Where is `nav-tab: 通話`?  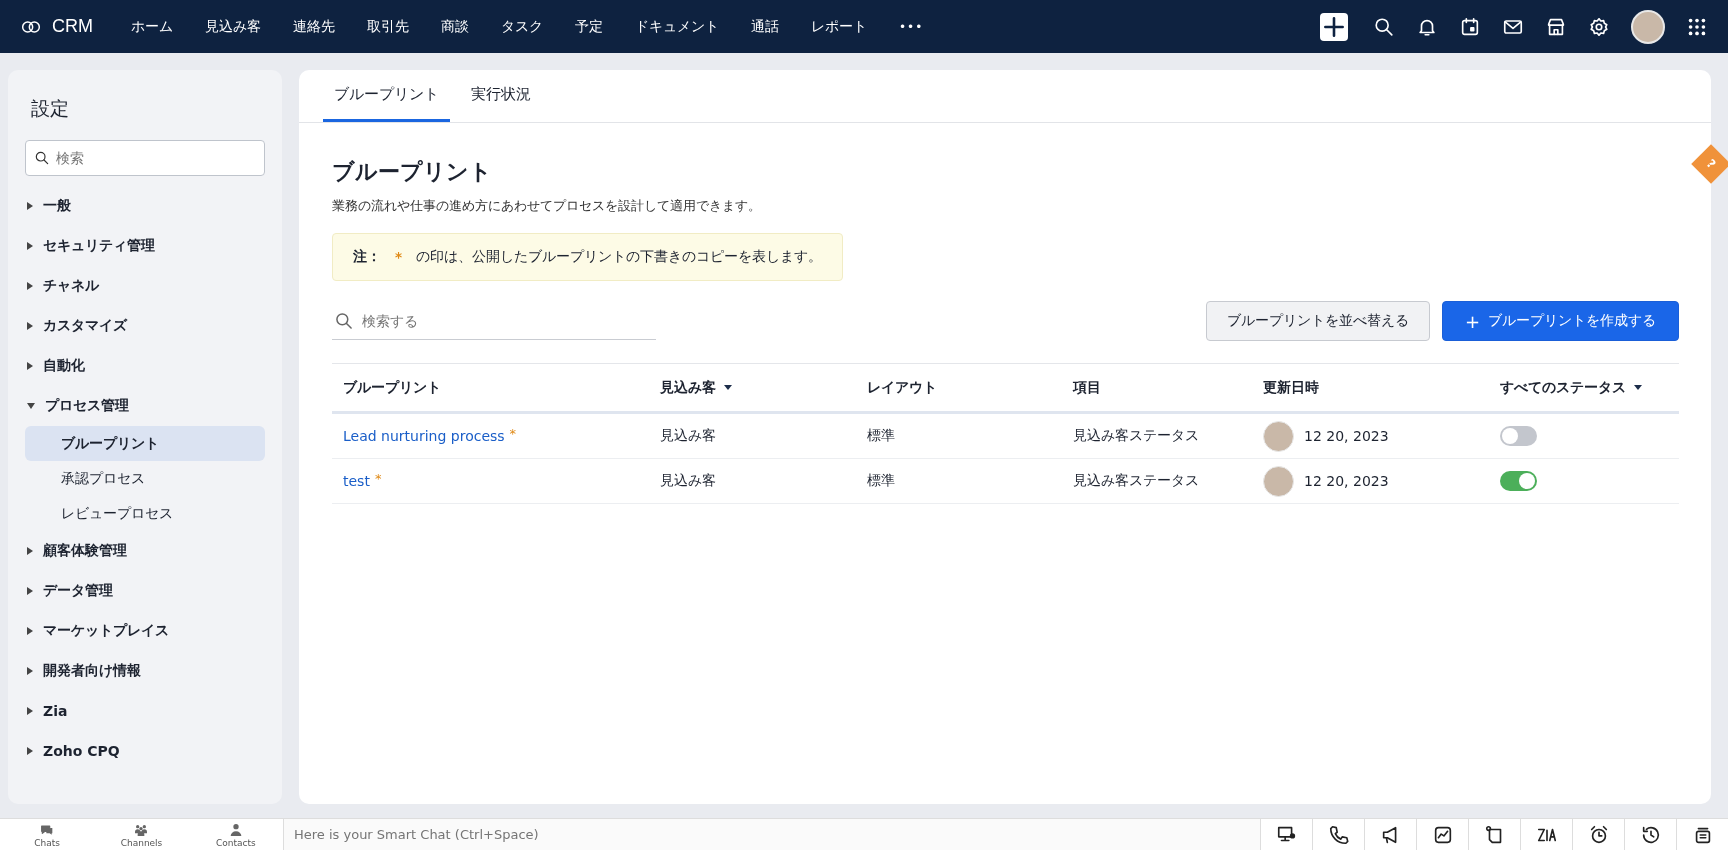 nav-tab: 通話 is located at coordinates (765, 26).